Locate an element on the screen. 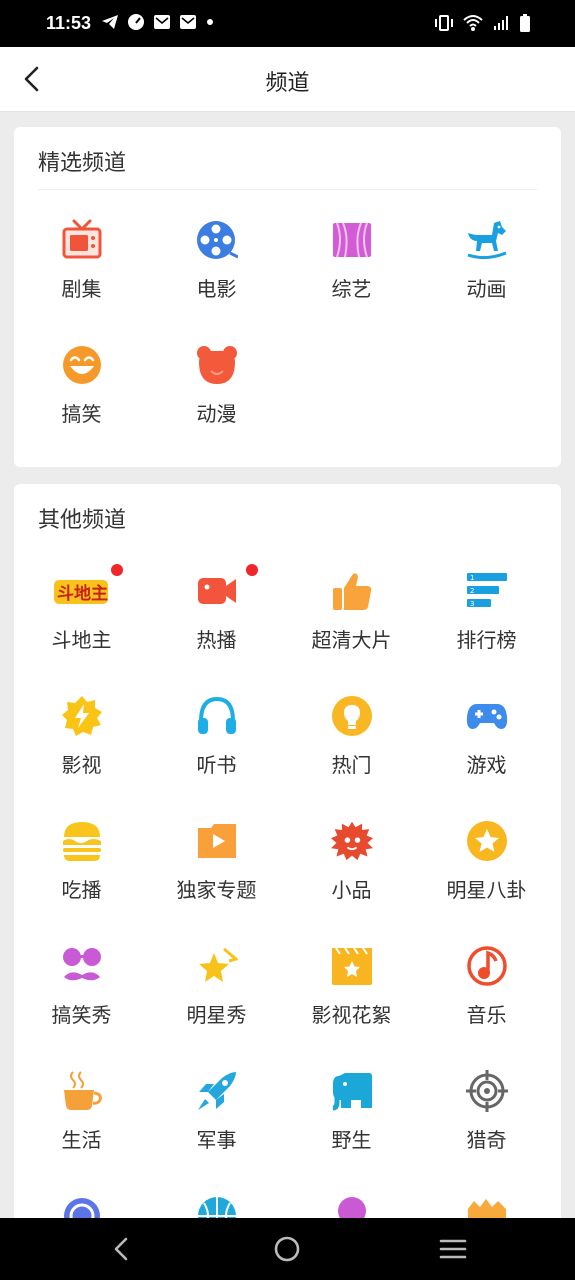 This screenshot has height=1280, width=575. channel-tile: 剧集 is located at coordinates (81, 281).